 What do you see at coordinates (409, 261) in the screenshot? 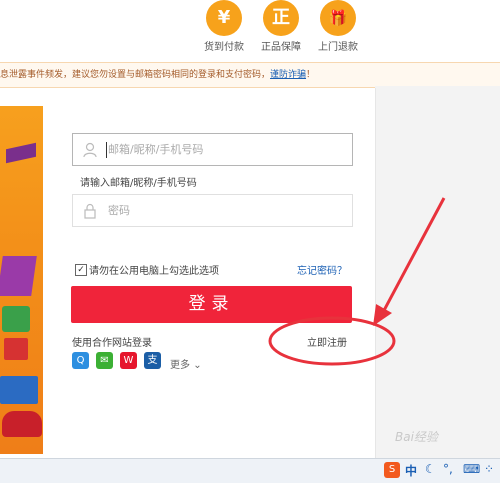
I see `annotation-arrow` at bounding box center [409, 261].